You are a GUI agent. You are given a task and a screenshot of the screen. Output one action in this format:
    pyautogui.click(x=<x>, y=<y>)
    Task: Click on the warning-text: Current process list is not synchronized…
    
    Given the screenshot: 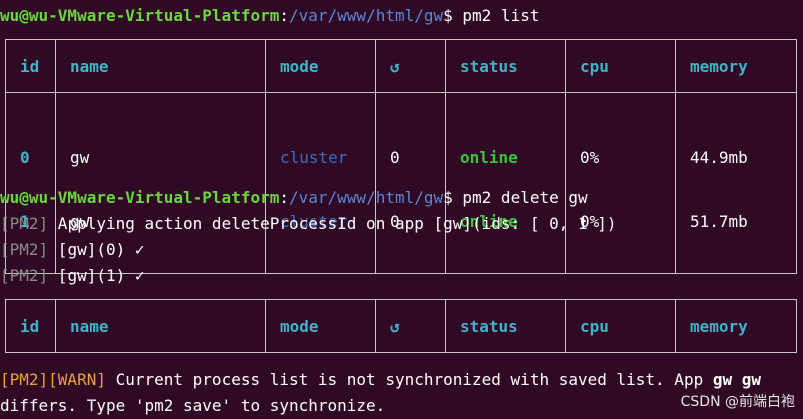 What is the action you would take?
    pyautogui.click(x=409, y=379)
    